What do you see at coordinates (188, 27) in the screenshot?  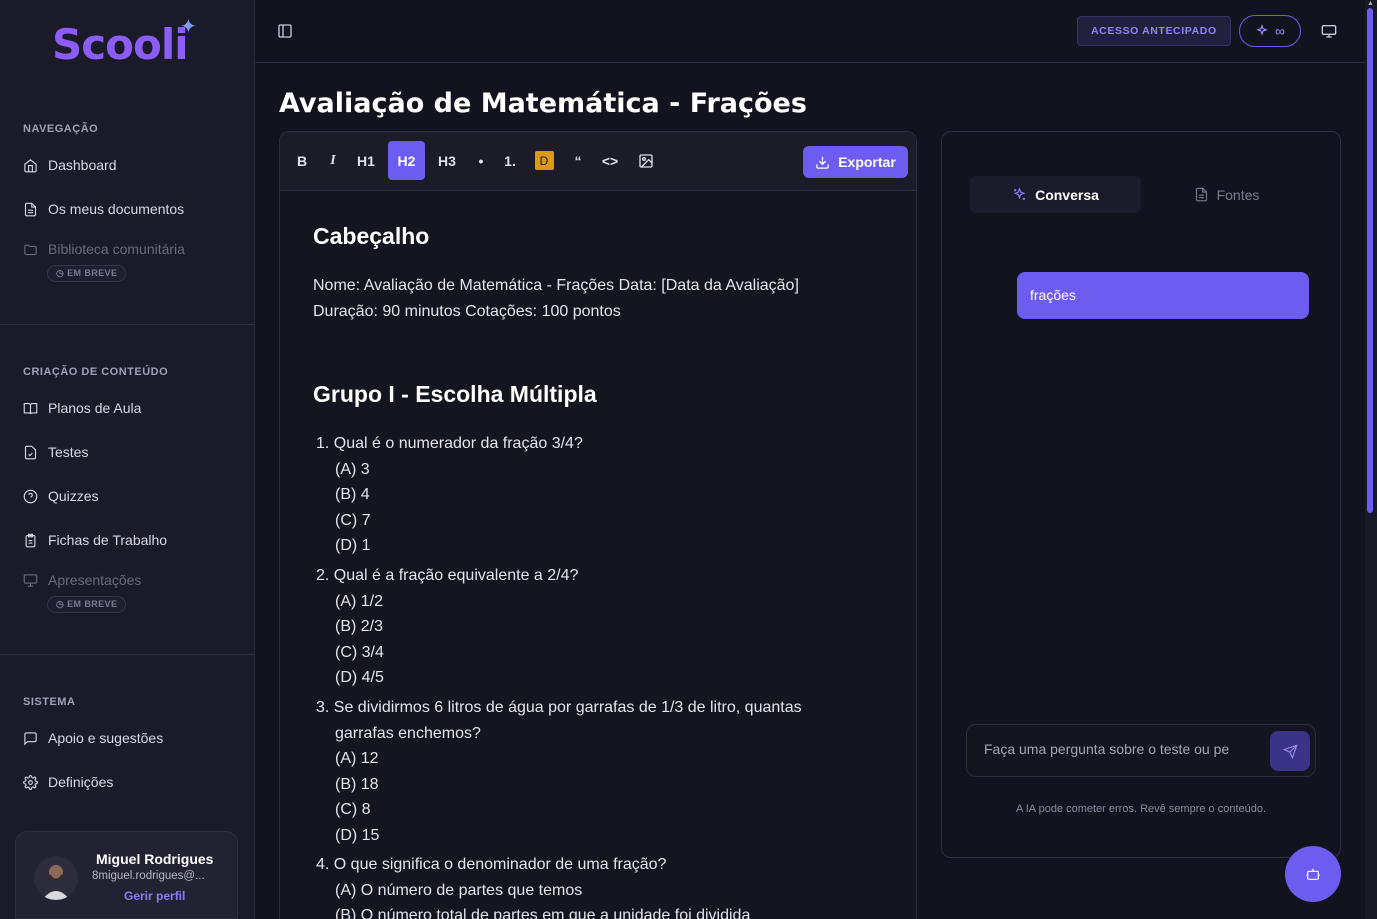 I see `sparkle-icon: ✦` at bounding box center [188, 27].